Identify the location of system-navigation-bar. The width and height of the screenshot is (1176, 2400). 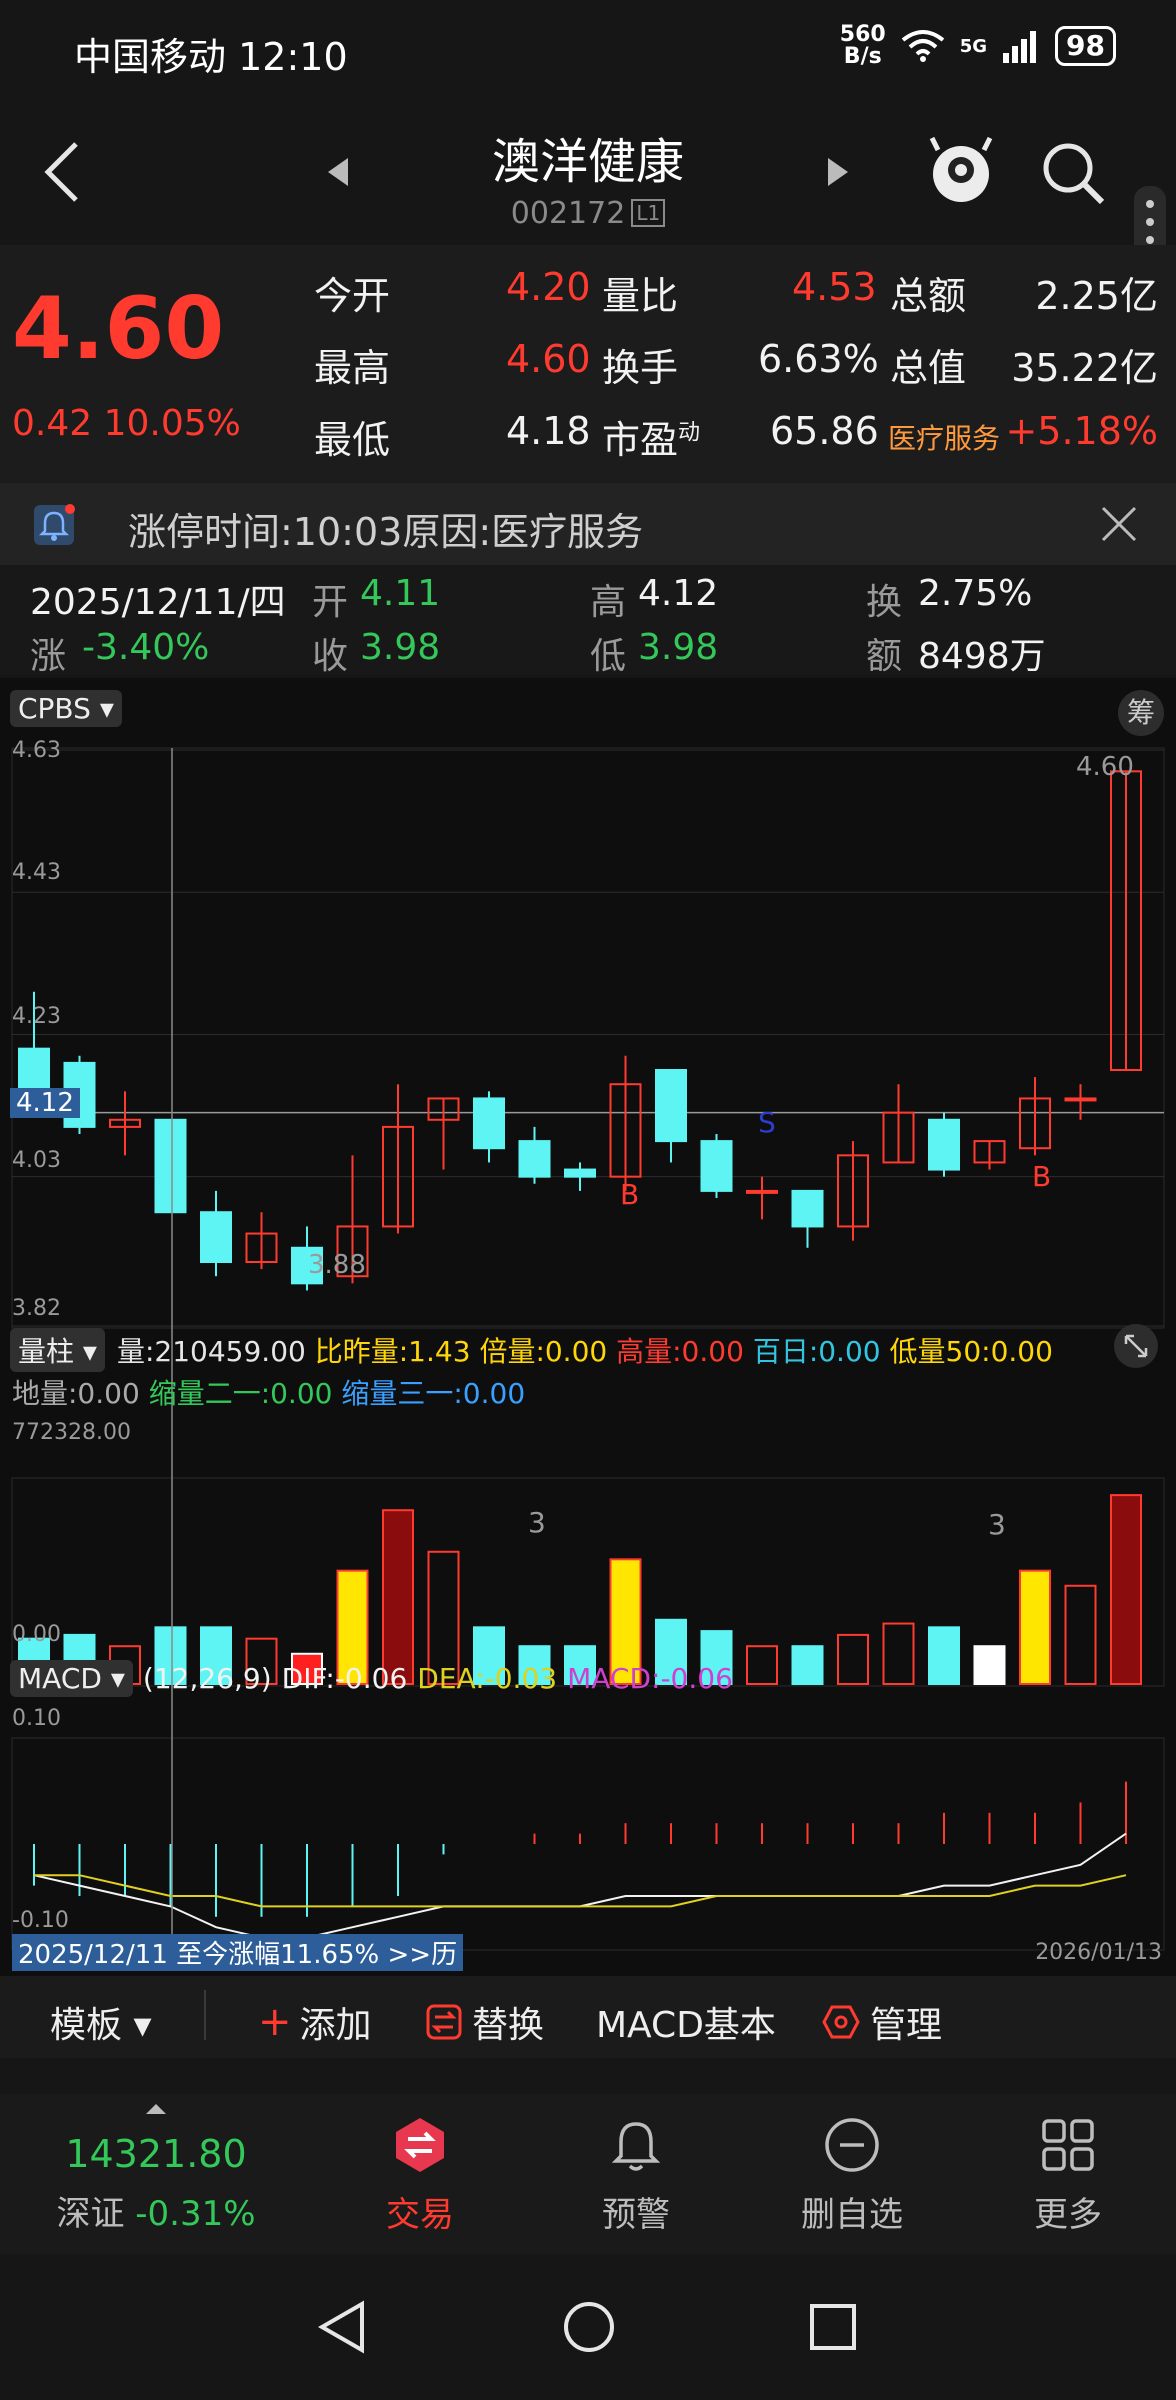
(588, 2327).